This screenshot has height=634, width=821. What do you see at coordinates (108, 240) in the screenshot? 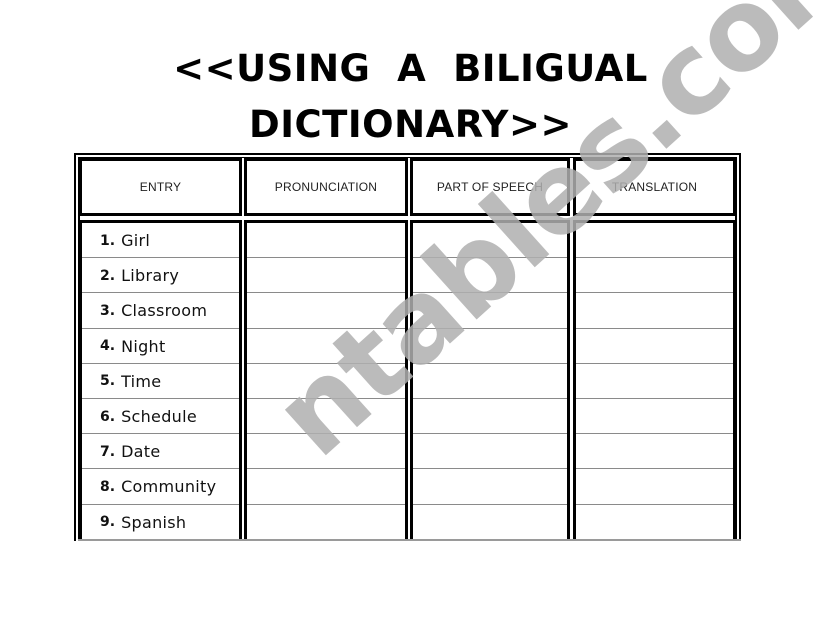
I see `entry-number: 1.` at bounding box center [108, 240].